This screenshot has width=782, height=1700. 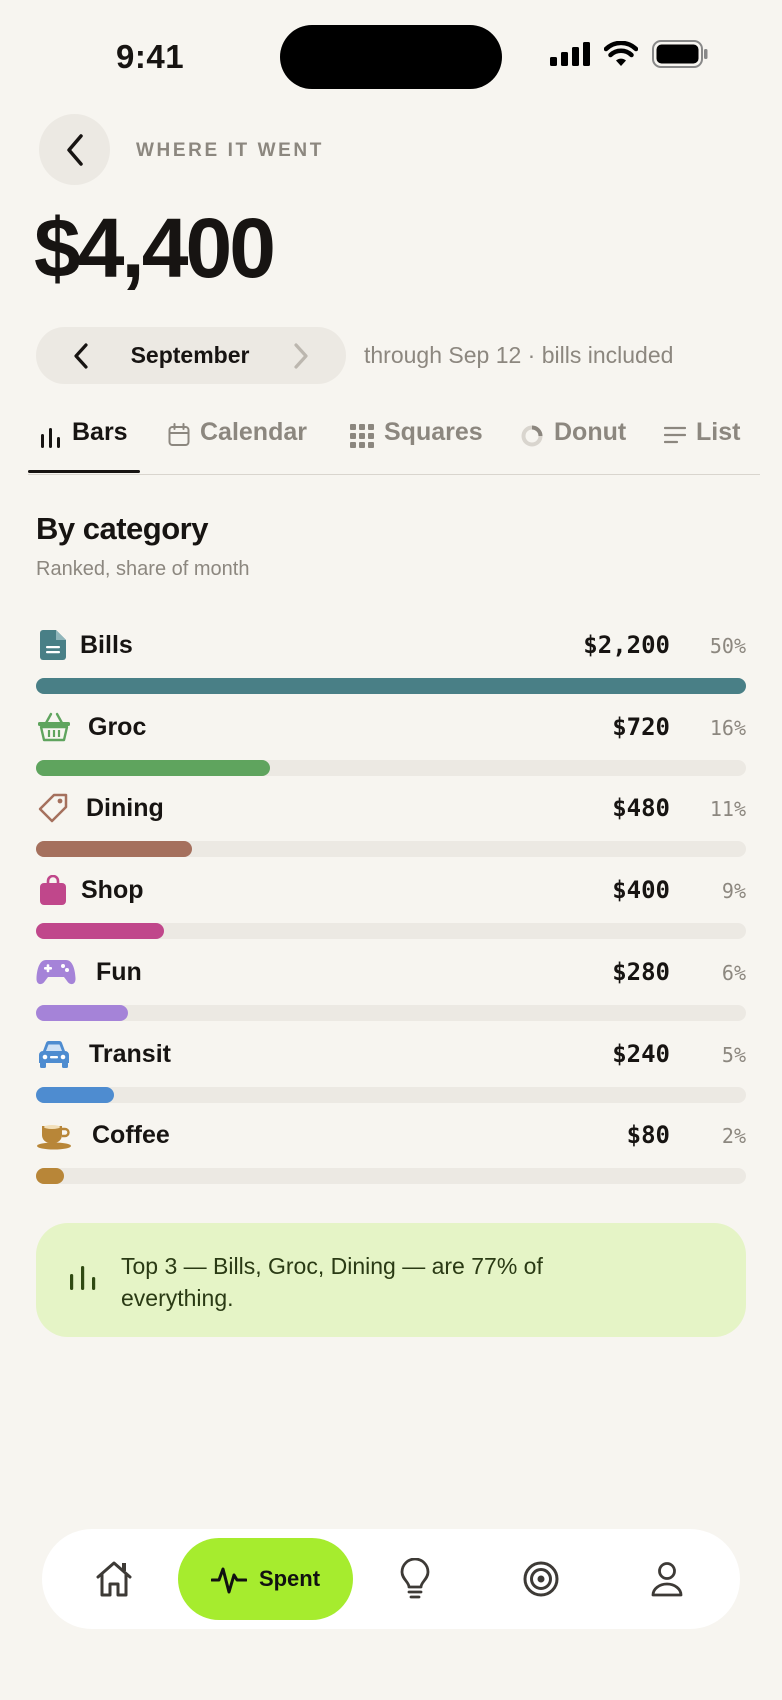 I want to click on period-note: through Sep 12 · bills included, so click(x=519, y=355).